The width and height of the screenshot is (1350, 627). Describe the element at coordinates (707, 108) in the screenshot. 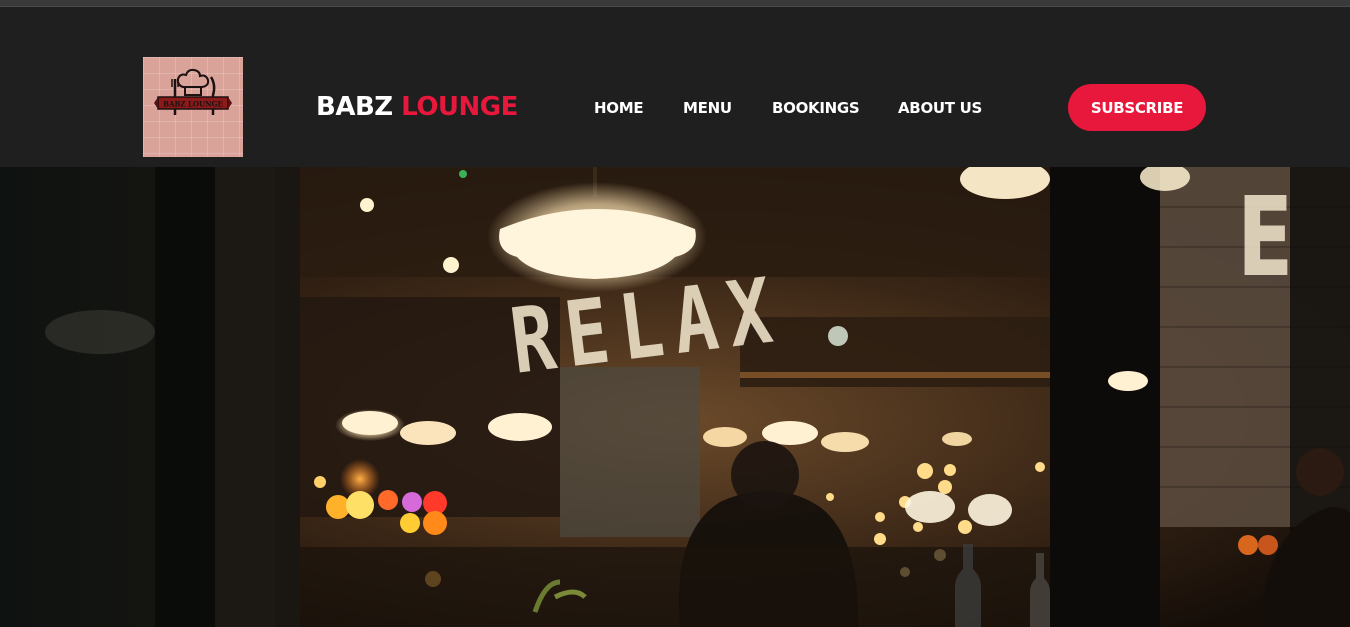

I see `nav-menu: MENU` at that location.